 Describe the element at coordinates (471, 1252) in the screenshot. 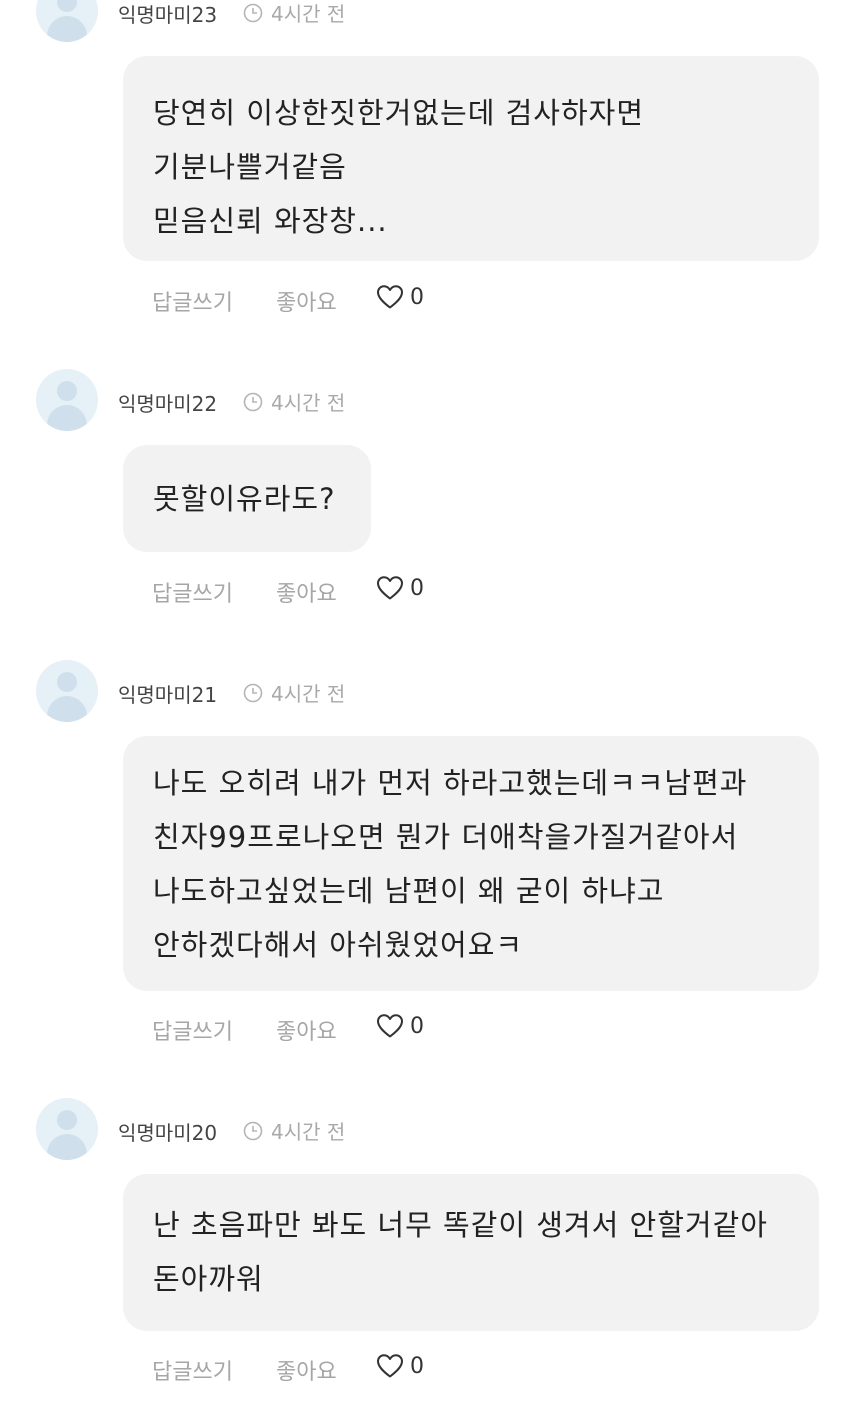

I see `comment-bubble: 난 초음파만 봐도 너무 똑같이 생겨서 안할거같아 돈아까워` at that location.